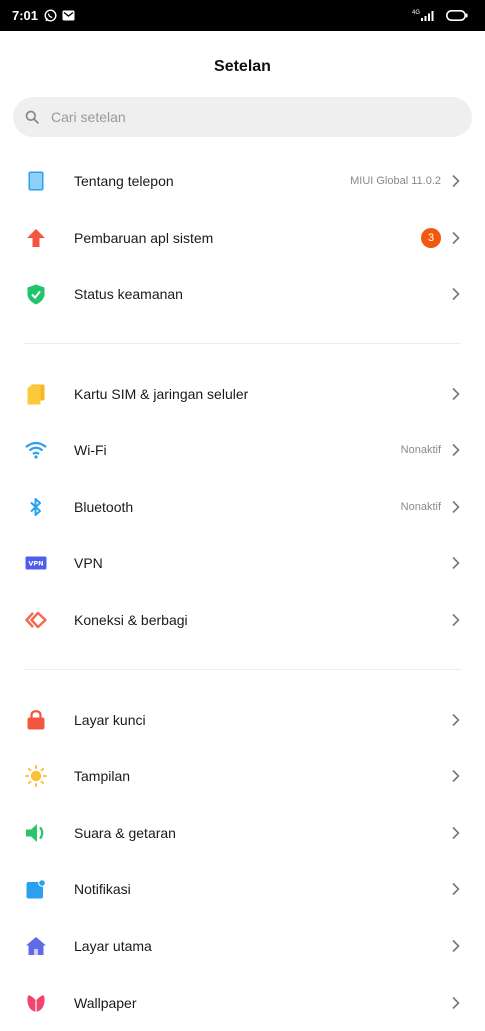  Describe the element at coordinates (36, 238) in the screenshot. I see `update-arrow-icon` at that location.